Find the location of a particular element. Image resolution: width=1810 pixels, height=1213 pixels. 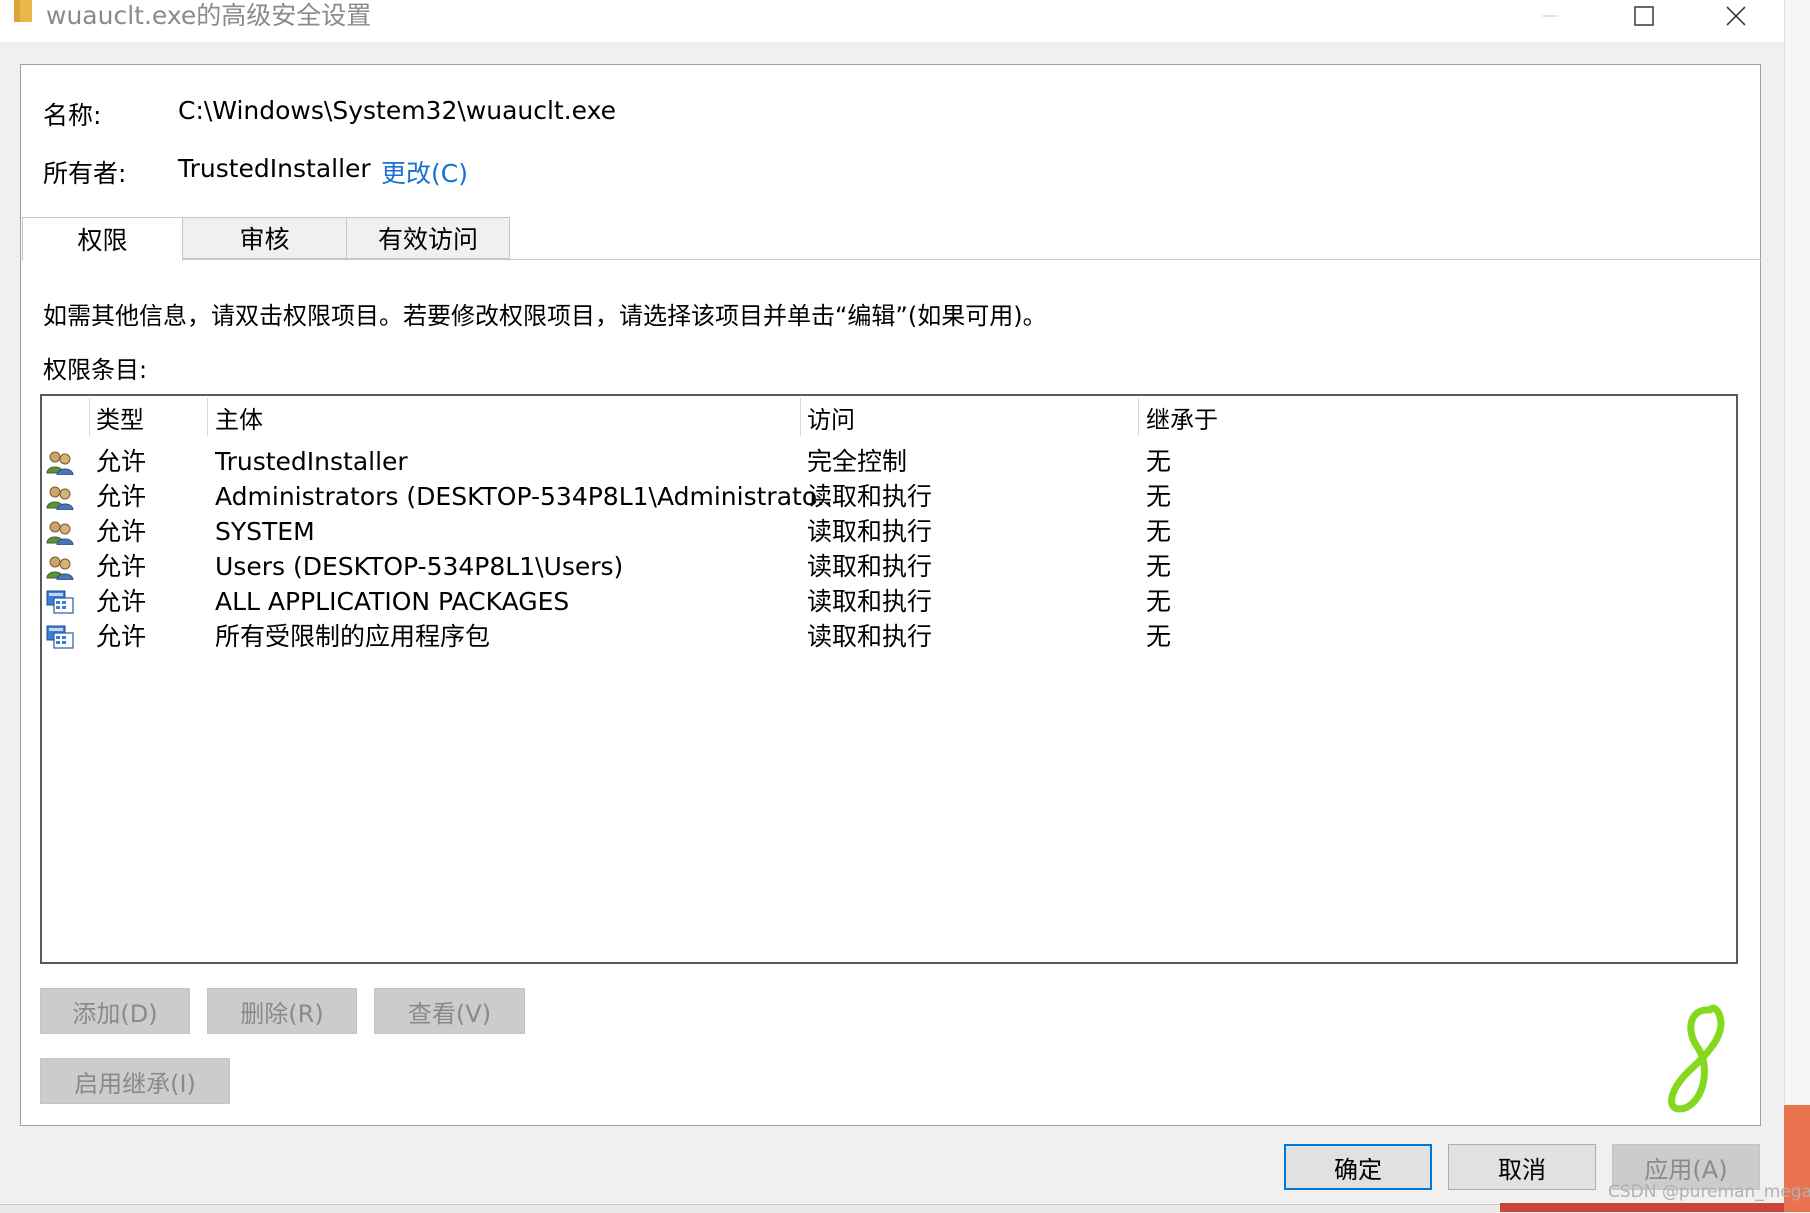

enable-inheritance-button: 启用继承(I) is located at coordinates (135, 1081).